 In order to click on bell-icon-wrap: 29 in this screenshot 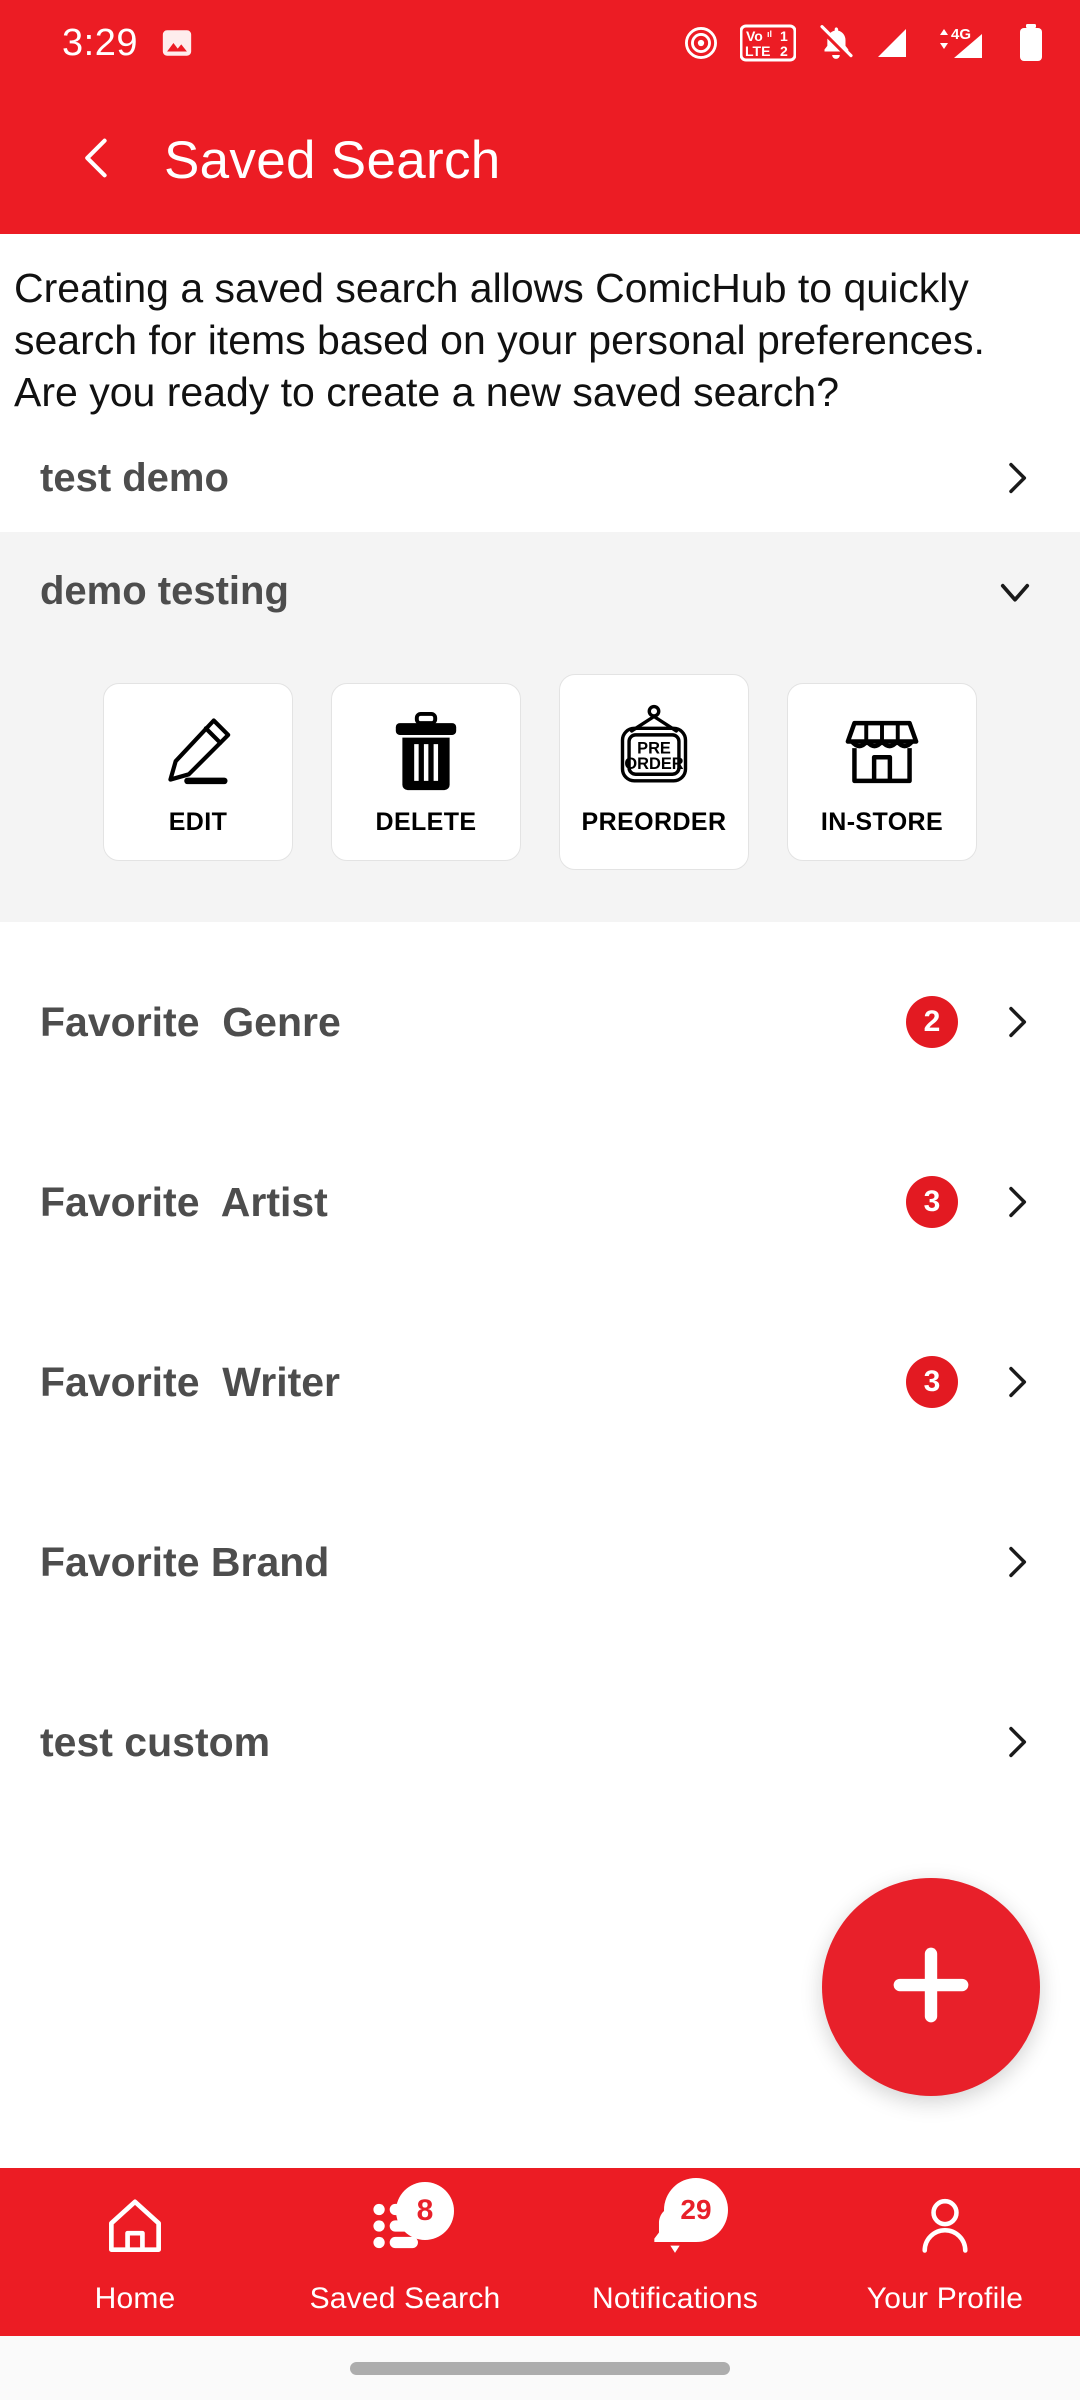, I will do `click(686, 2223)`.